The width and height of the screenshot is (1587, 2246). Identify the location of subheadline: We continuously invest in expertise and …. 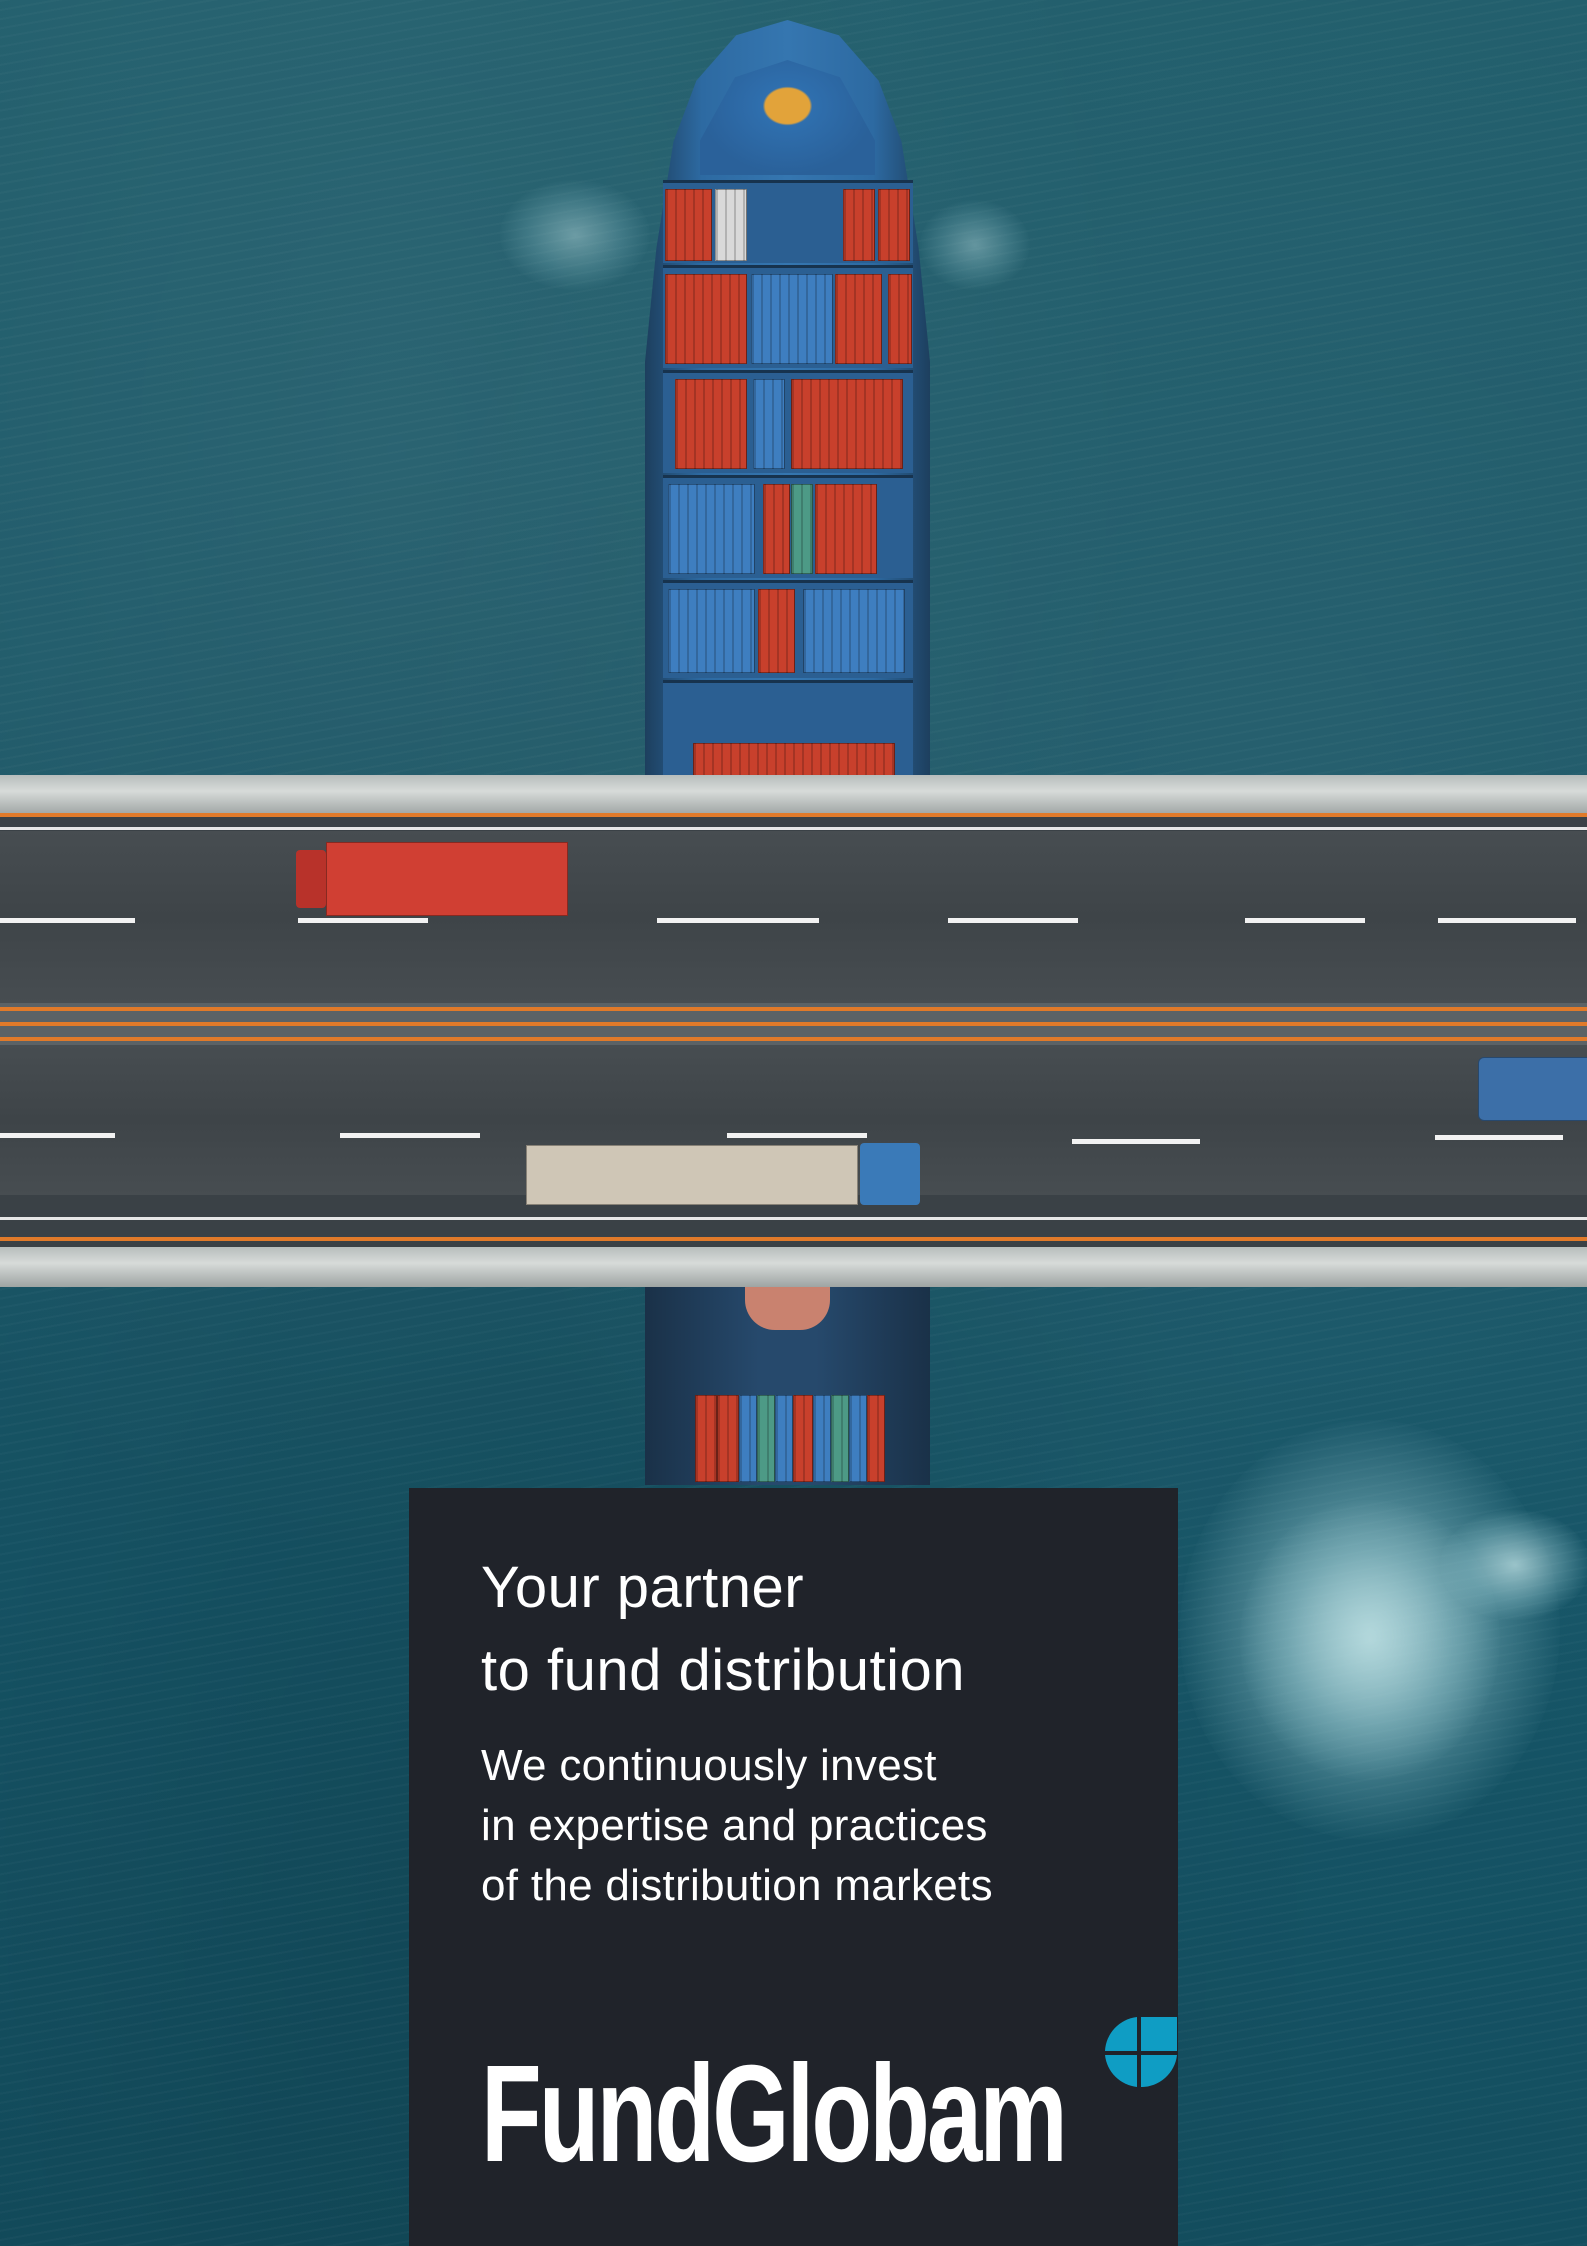
(737, 1826).